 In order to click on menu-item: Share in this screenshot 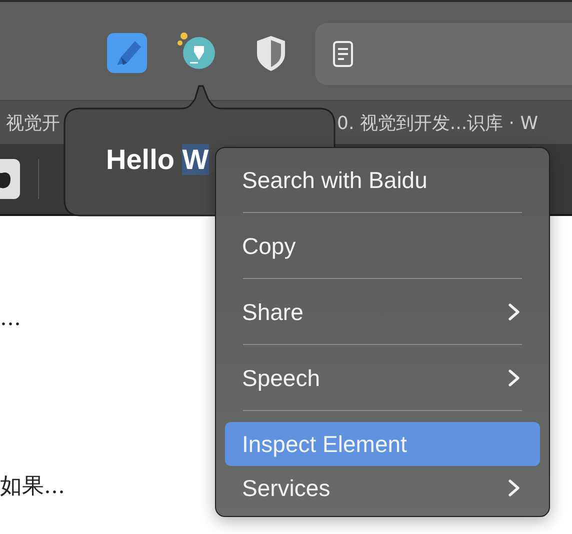, I will do `click(382, 312)`.